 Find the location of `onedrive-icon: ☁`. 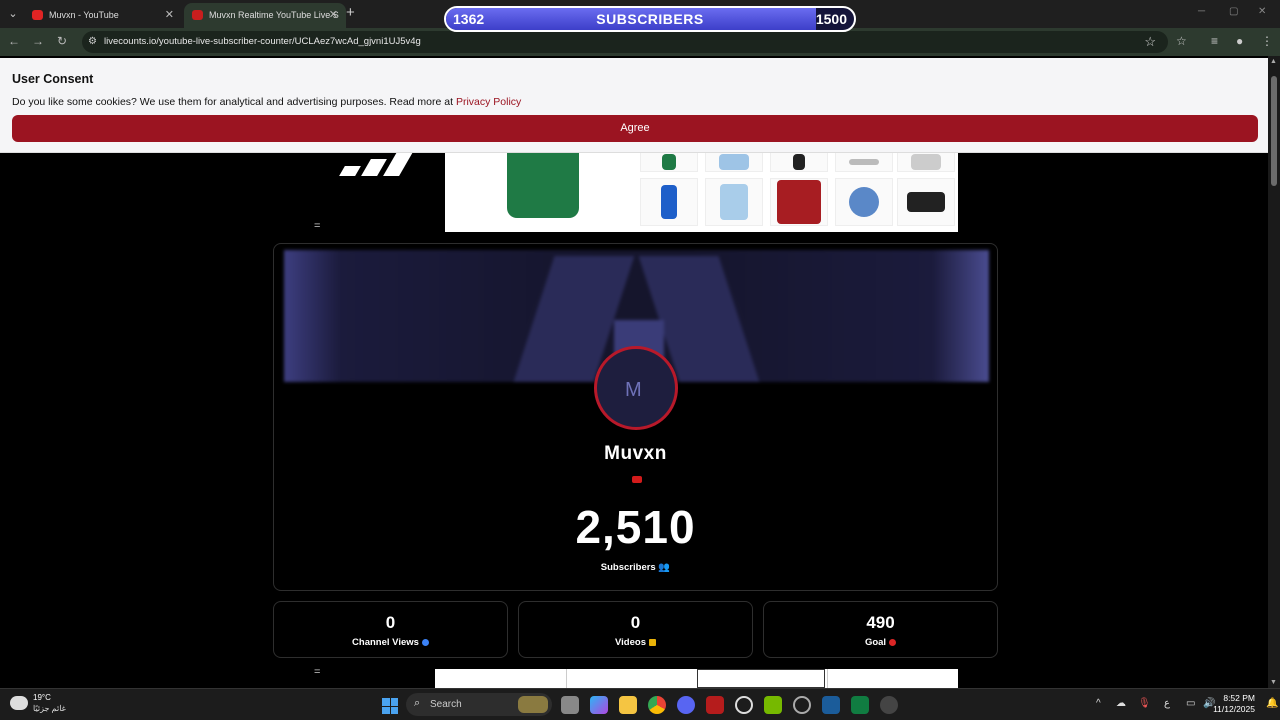

onedrive-icon: ☁ is located at coordinates (1121, 703).